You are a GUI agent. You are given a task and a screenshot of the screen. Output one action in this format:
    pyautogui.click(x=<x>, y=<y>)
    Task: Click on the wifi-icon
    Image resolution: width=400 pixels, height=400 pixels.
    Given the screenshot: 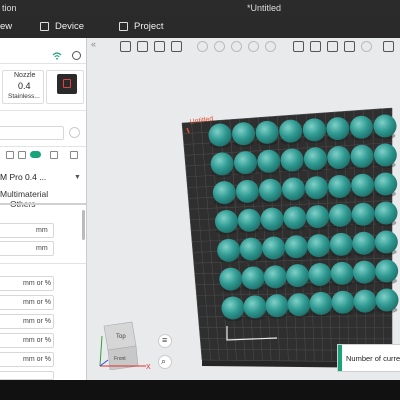 What is the action you would take?
    pyautogui.click(x=57, y=56)
    